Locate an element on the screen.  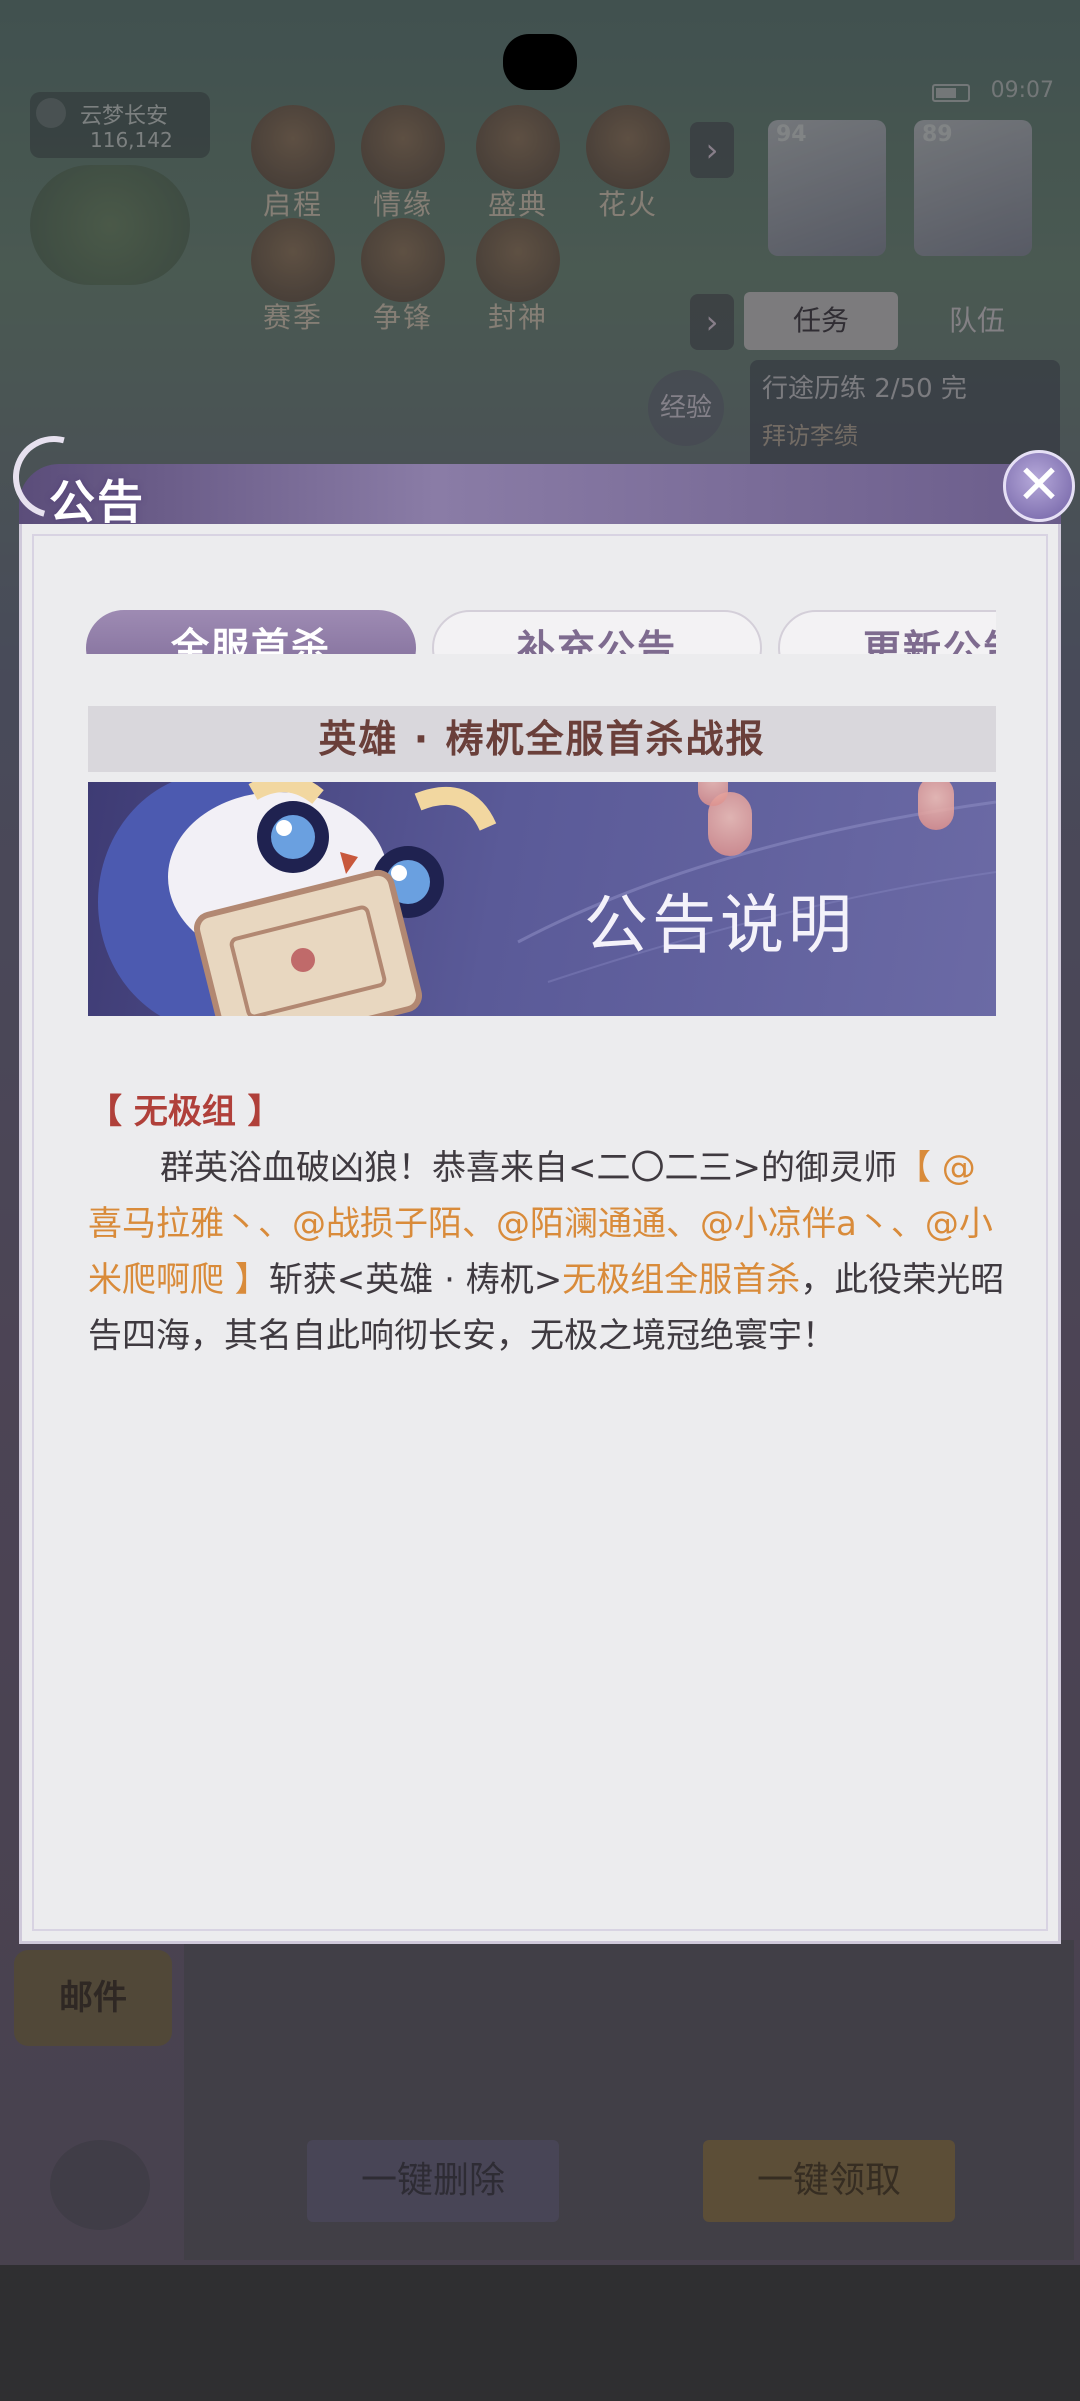
close-icon: ✕ is located at coordinates (1039, 486).